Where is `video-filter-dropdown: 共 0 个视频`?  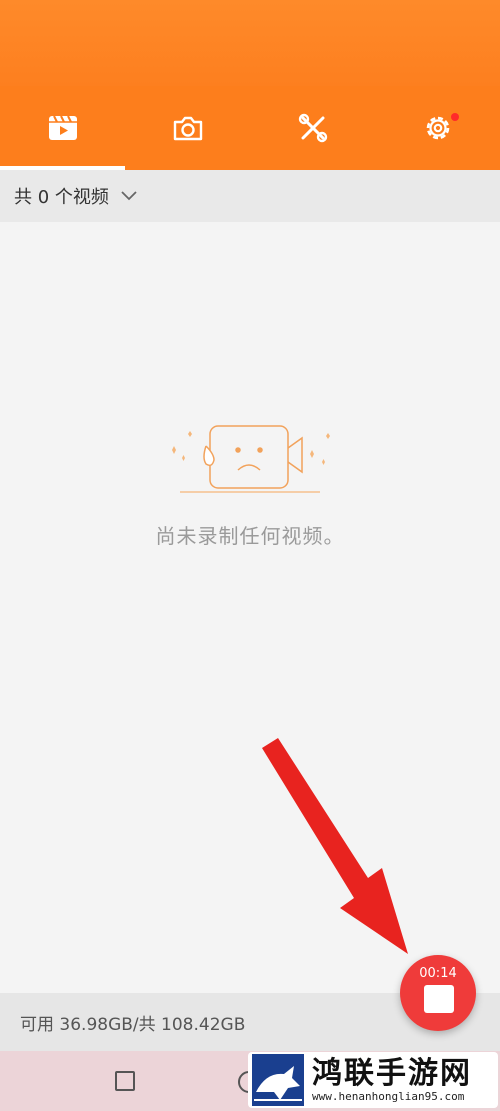 video-filter-dropdown: 共 0 个视频 is located at coordinates (250, 196).